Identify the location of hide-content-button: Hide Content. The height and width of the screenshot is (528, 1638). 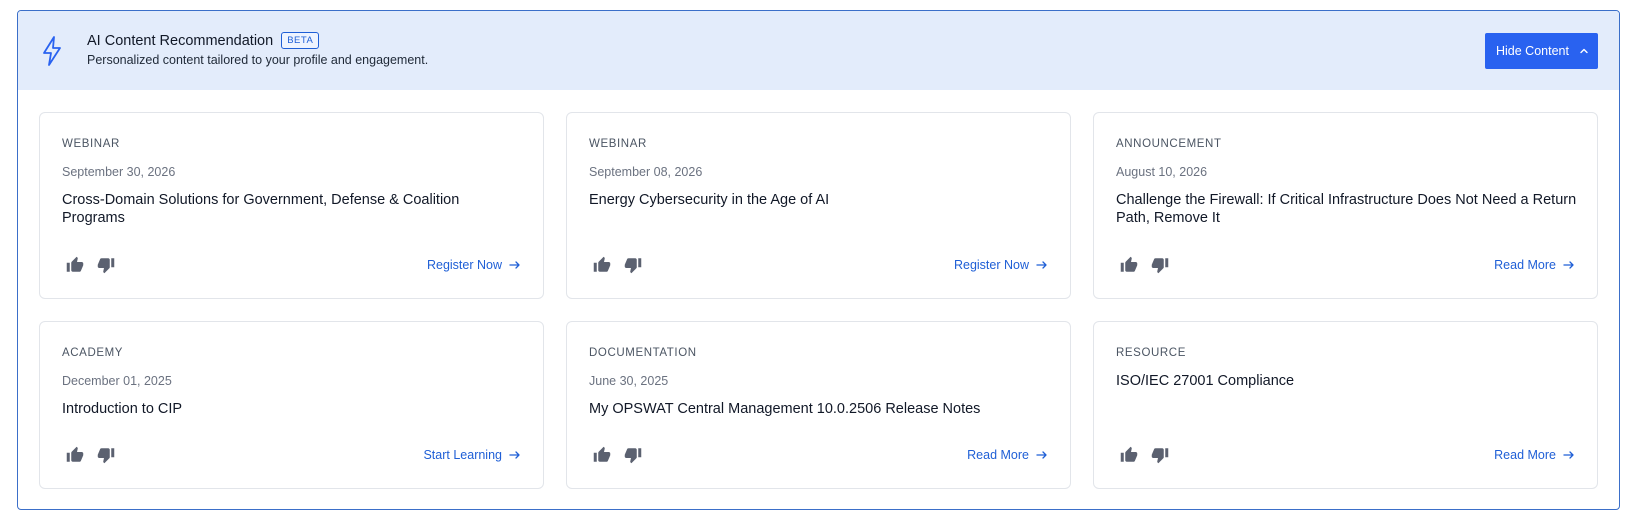
(1541, 51).